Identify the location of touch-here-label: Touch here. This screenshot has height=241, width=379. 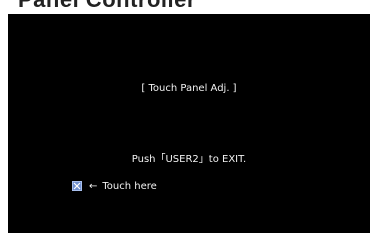
(129, 186).